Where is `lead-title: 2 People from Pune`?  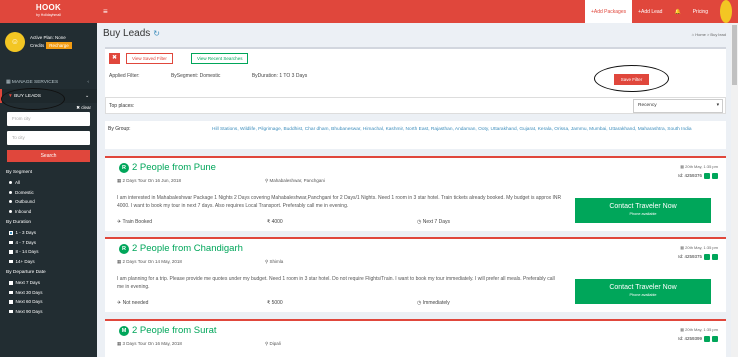
lead-title: 2 People from Pune is located at coordinates (174, 167).